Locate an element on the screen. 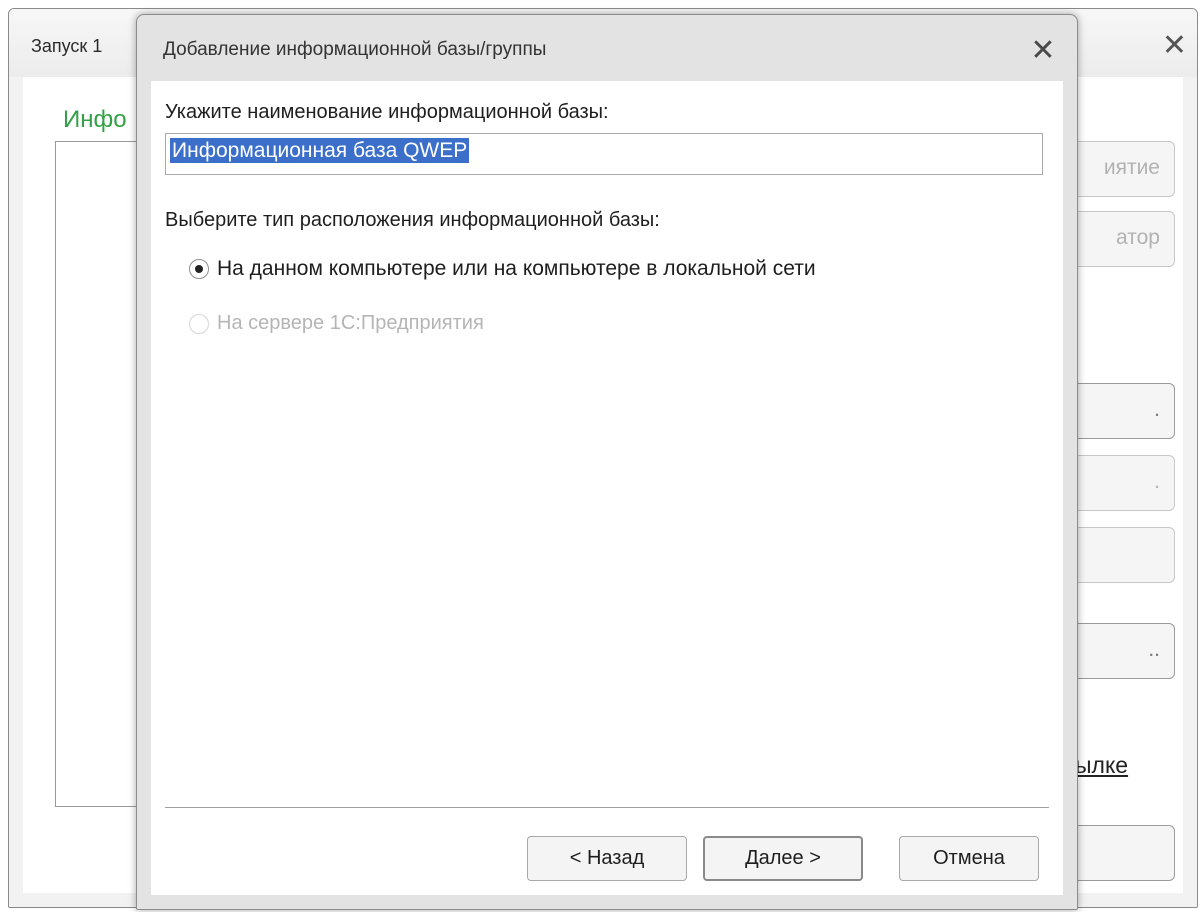 This screenshot has width=1201, height=912. bg-button-settings: .. is located at coordinates (1118, 651).